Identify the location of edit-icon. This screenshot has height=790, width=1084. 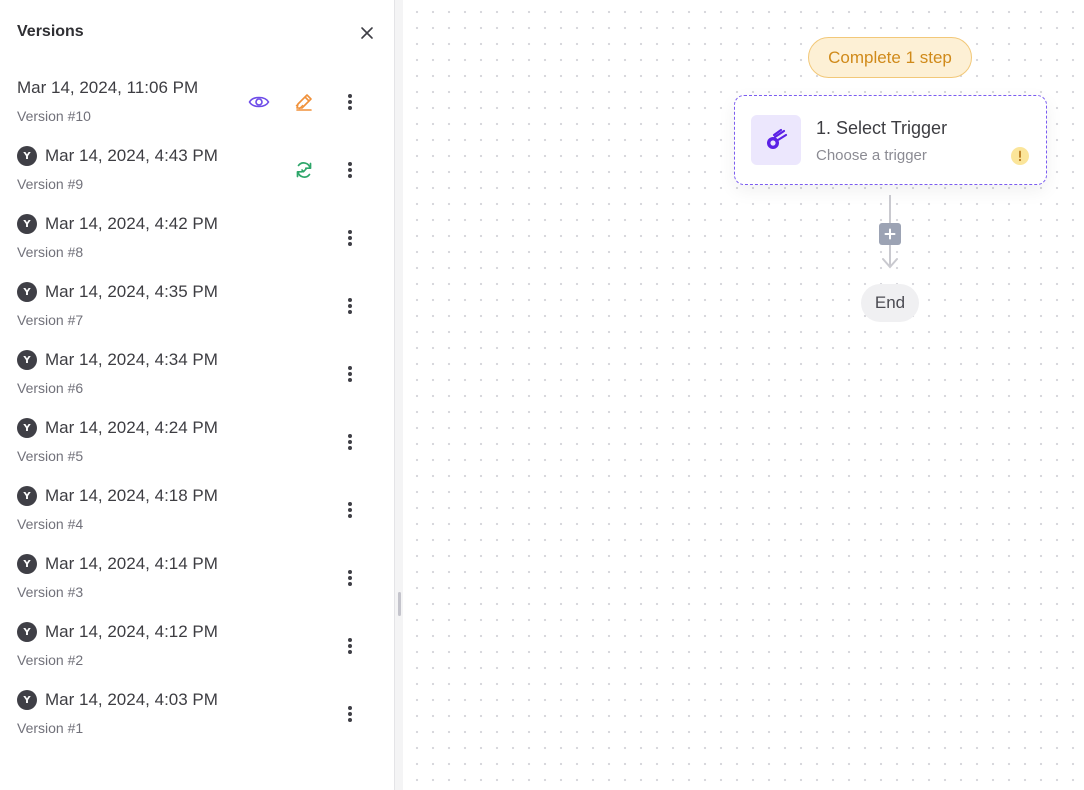
(303, 102).